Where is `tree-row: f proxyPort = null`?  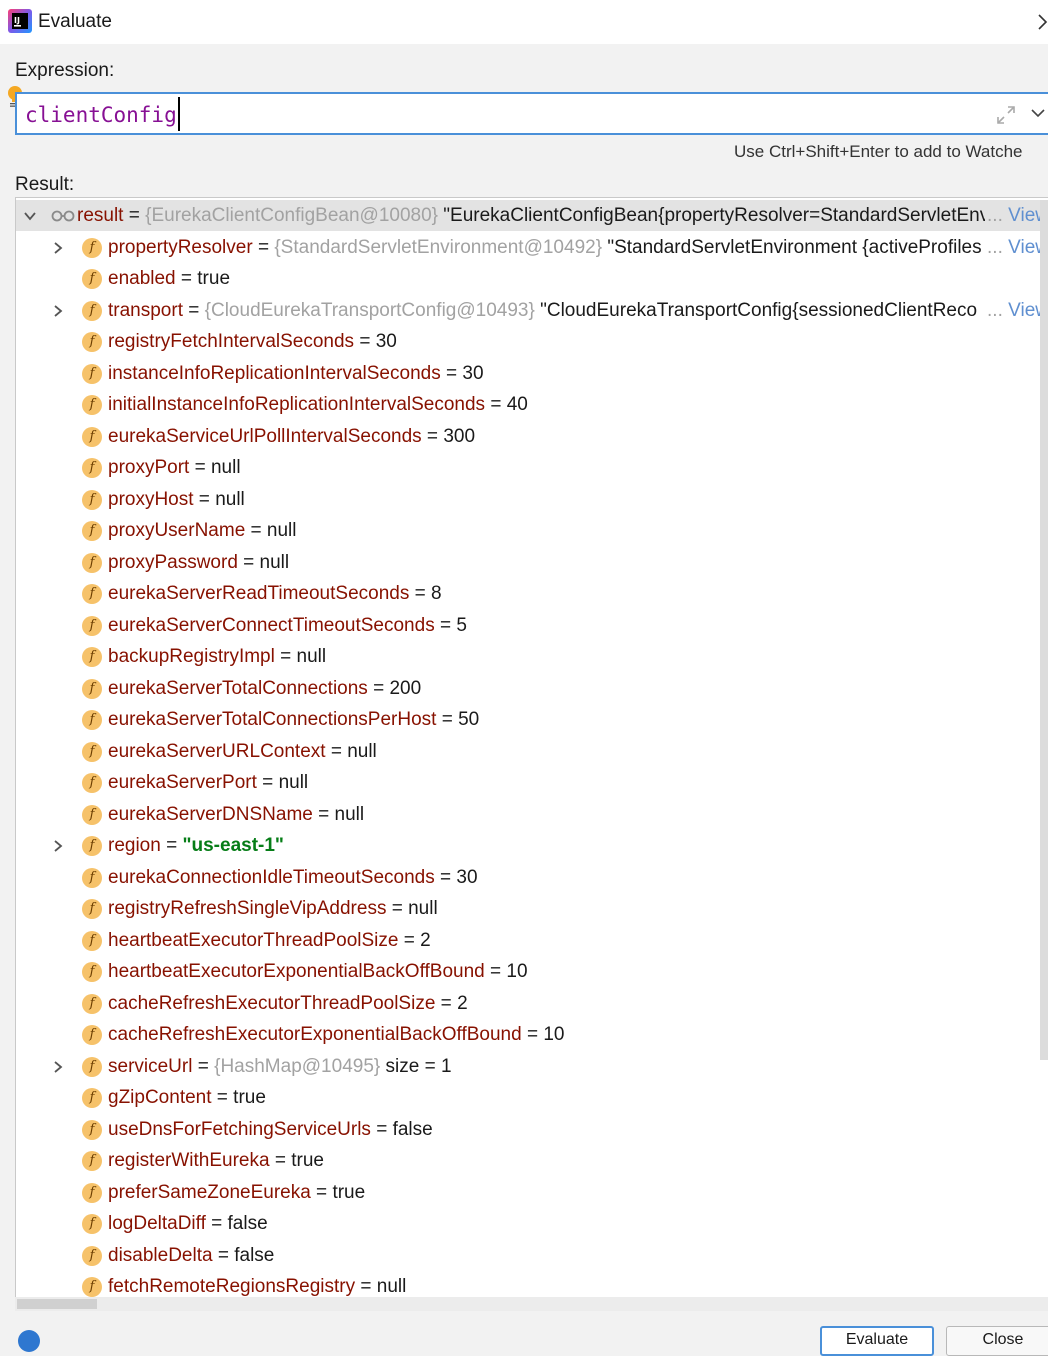 tree-row: f proxyPort = null is located at coordinates (532, 467).